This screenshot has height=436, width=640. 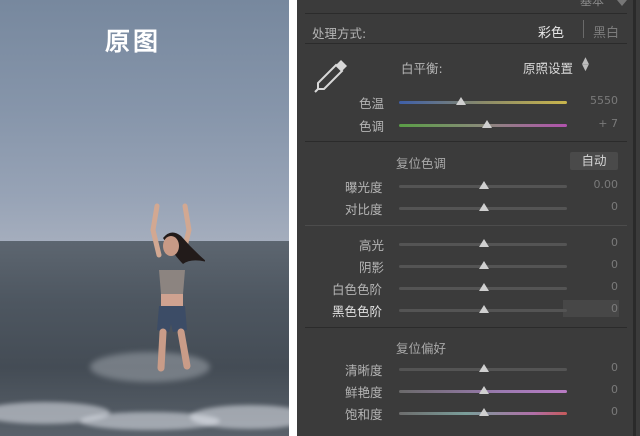 What do you see at coordinates (372, 245) in the screenshot?
I see `highlights-label: 高光` at bounding box center [372, 245].